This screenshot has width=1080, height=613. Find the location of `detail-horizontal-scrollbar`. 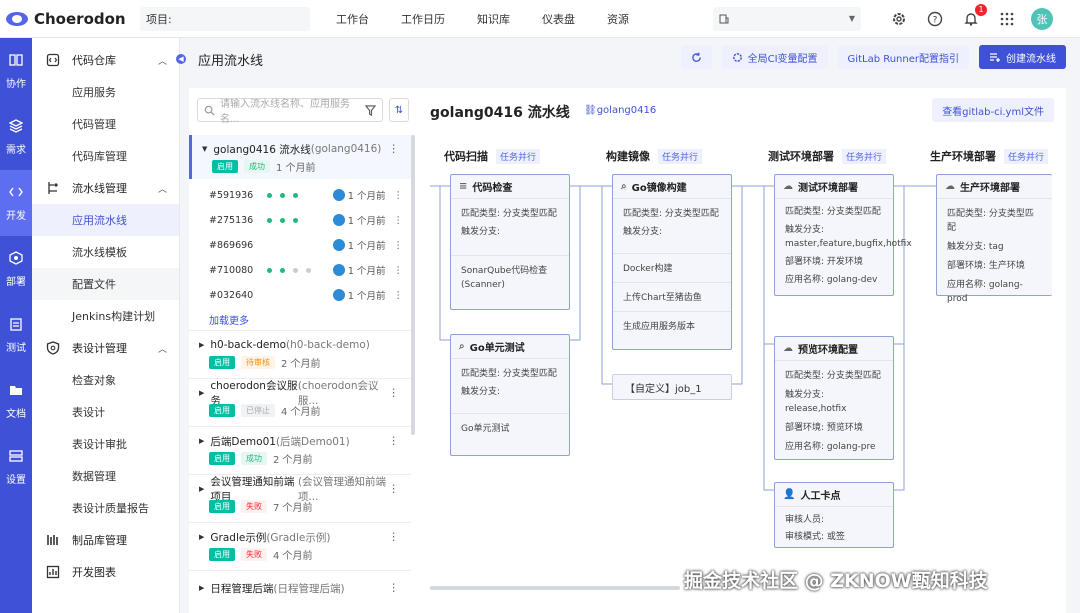

detail-horizontal-scrollbar is located at coordinates (555, 588).